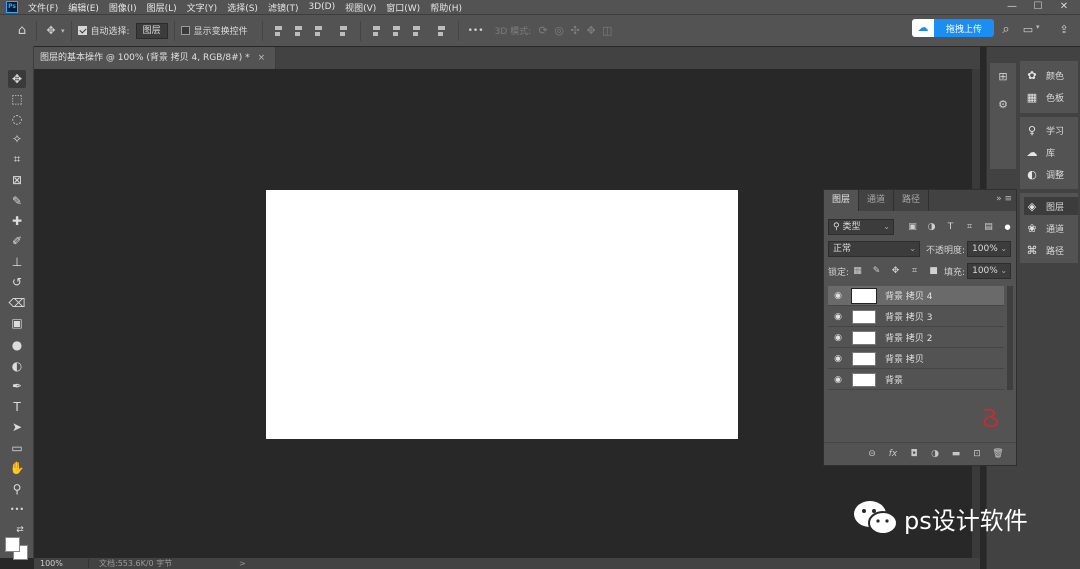  Describe the element at coordinates (908, 295) in the screenshot. I see `layer-name: 背景 拷贝 4` at that location.